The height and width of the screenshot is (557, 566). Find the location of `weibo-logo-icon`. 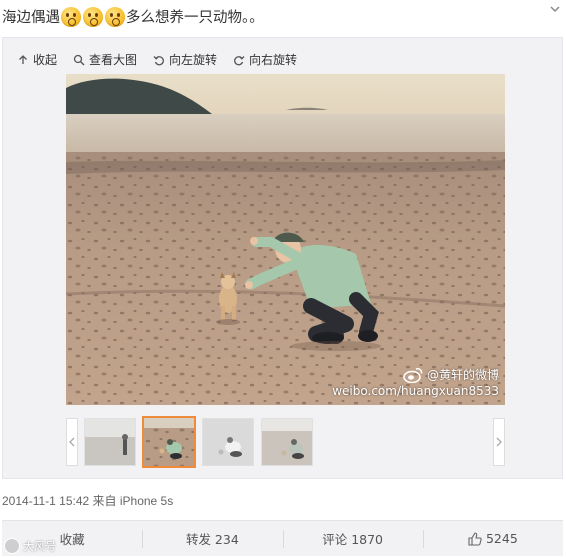

weibo-logo-icon is located at coordinates (413, 375).